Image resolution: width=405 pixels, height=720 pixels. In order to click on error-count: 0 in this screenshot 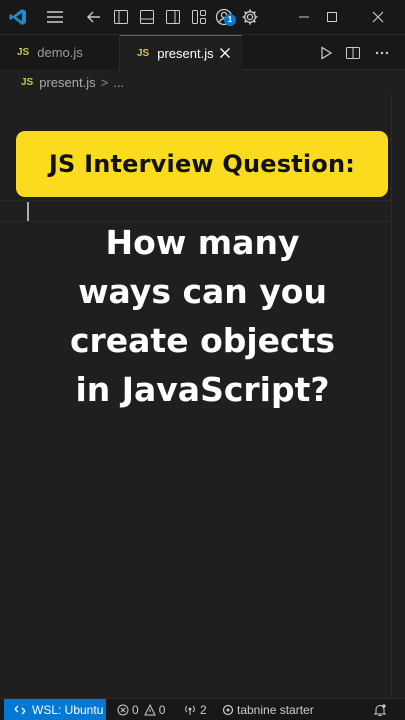, I will do `click(135, 709)`.